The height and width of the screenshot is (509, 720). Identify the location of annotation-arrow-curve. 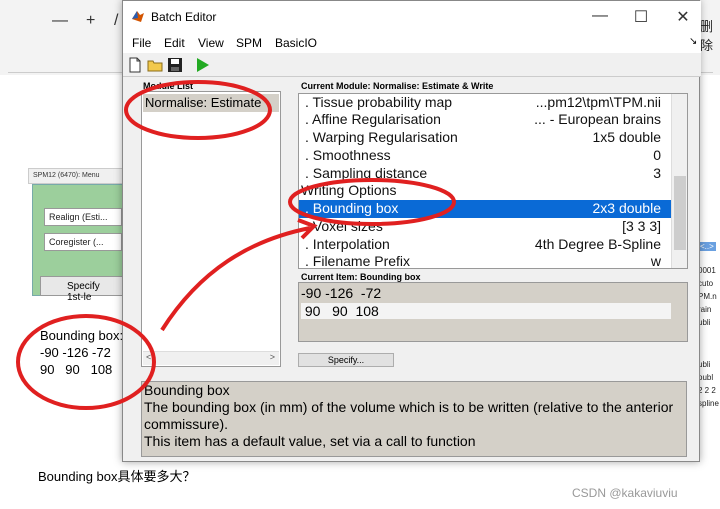
(235, 279).